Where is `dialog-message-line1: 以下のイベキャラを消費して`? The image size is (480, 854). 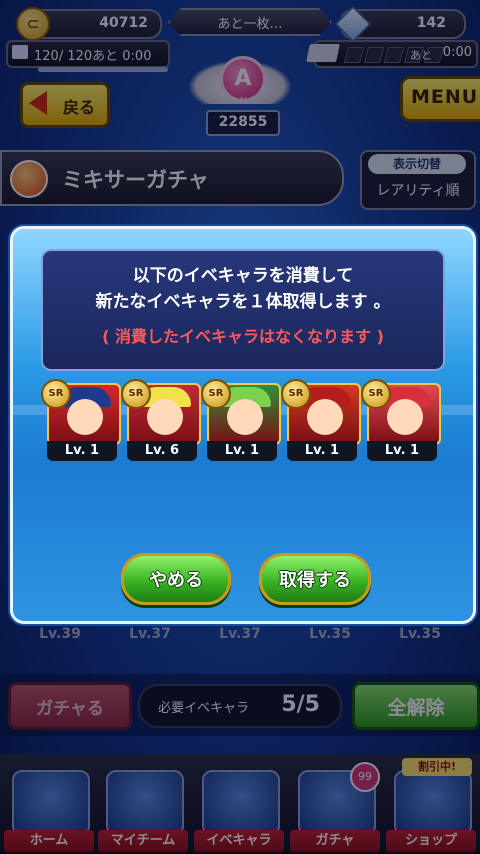 dialog-message-line1: 以下のイベキャラを消費して is located at coordinates (243, 276).